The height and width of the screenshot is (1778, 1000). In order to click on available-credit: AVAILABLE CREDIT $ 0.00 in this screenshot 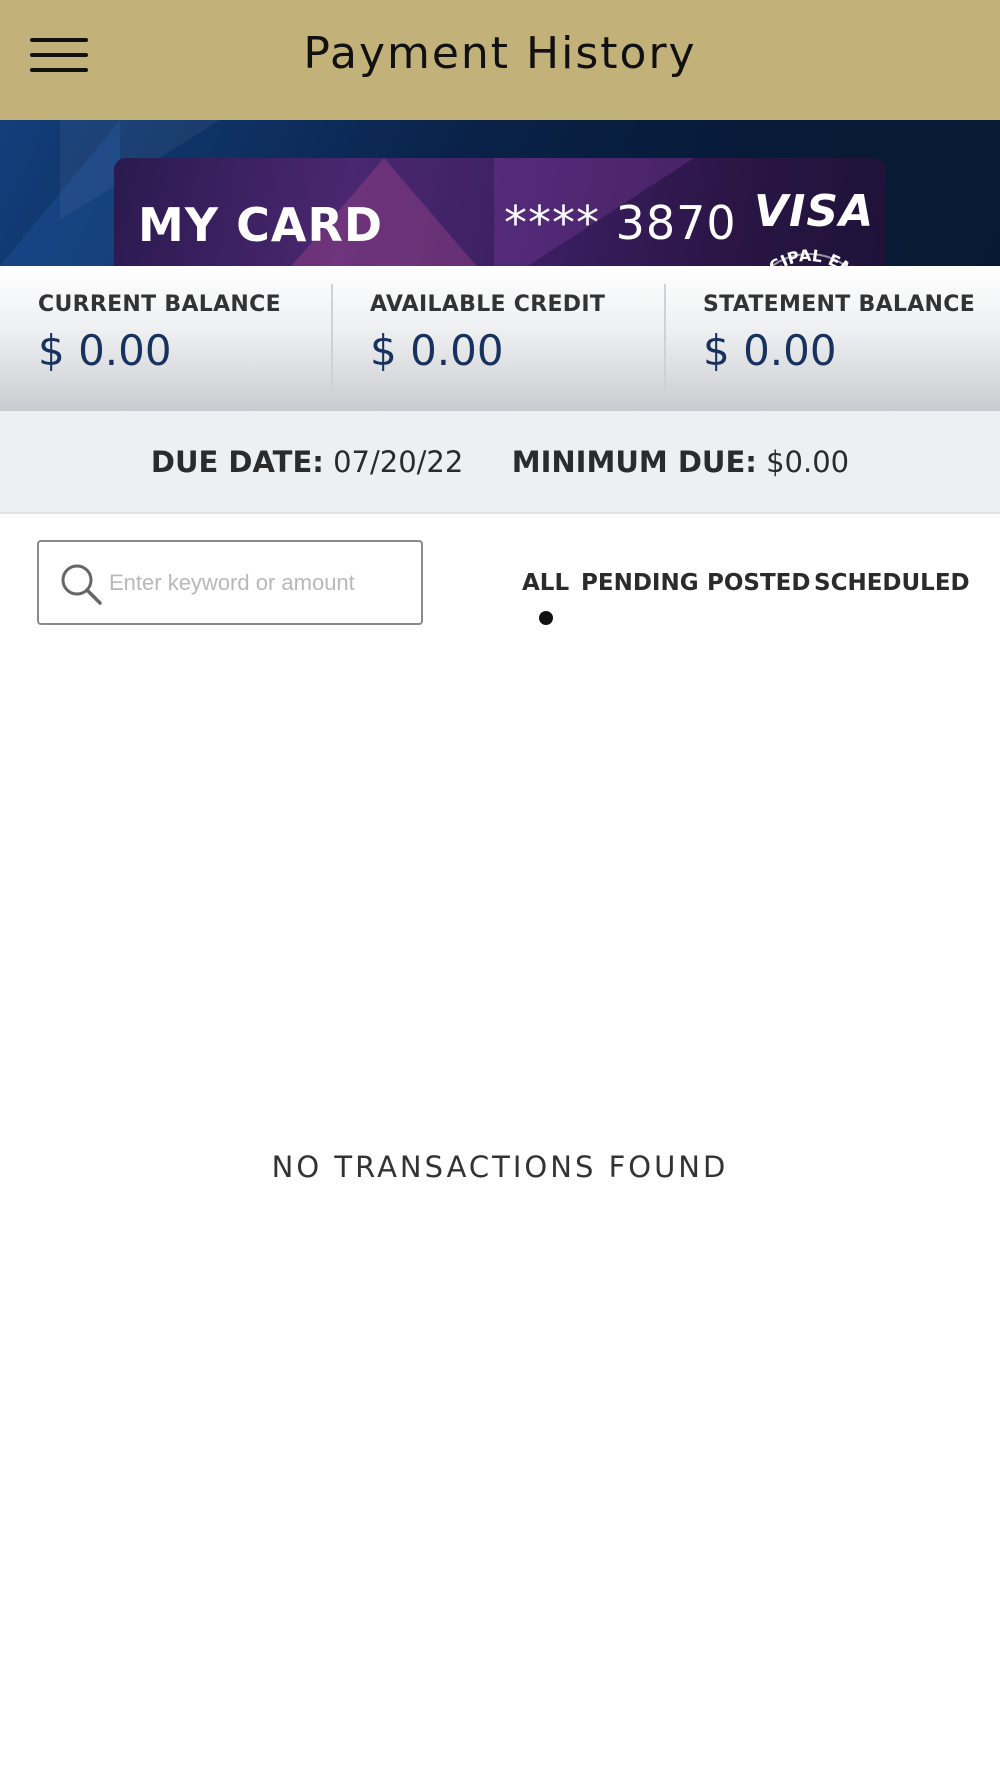, I will do `click(498, 338)`.